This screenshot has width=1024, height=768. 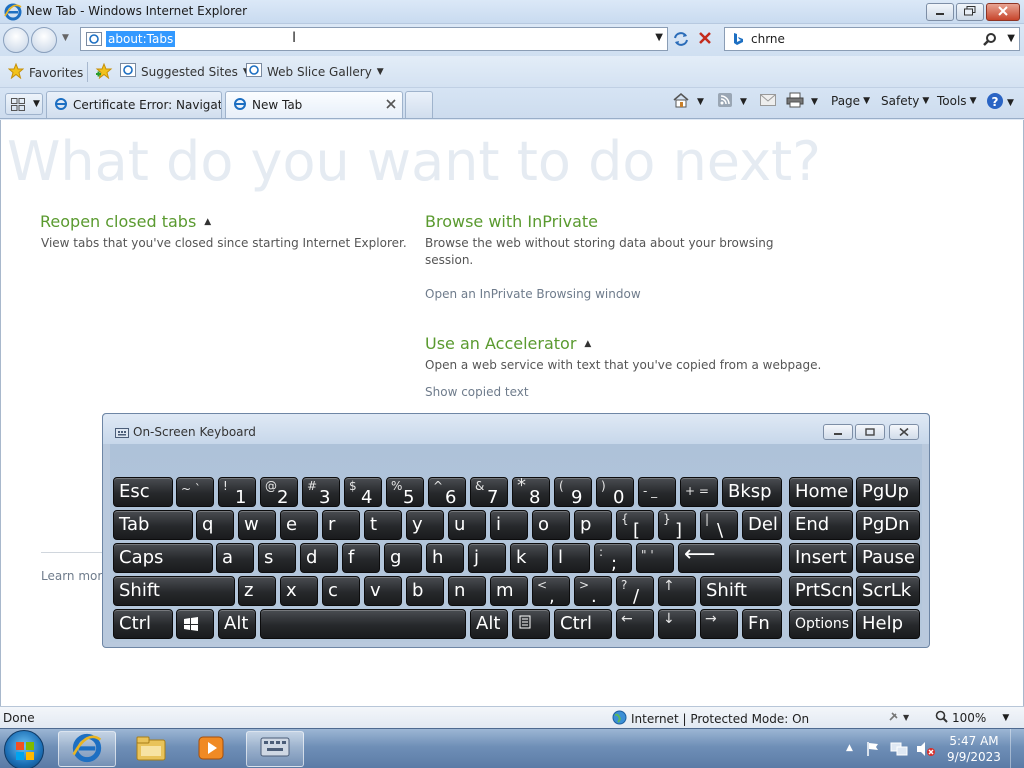 What do you see at coordinates (509, 525) in the screenshot?
I see `key-i: i` at bounding box center [509, 525].